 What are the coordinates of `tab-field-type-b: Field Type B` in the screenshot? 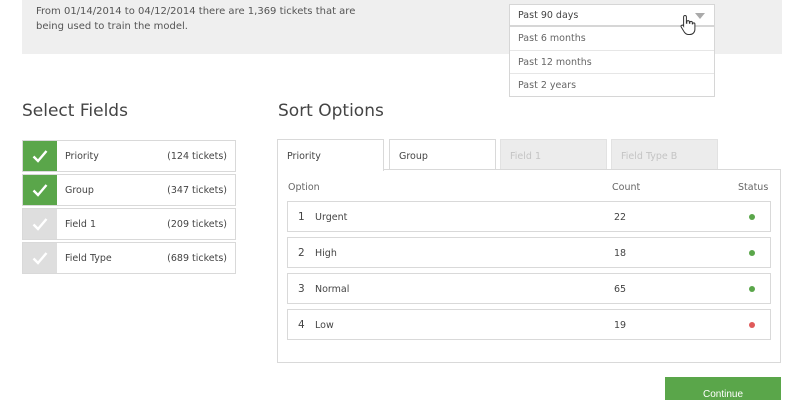 It's located at (664, 154).